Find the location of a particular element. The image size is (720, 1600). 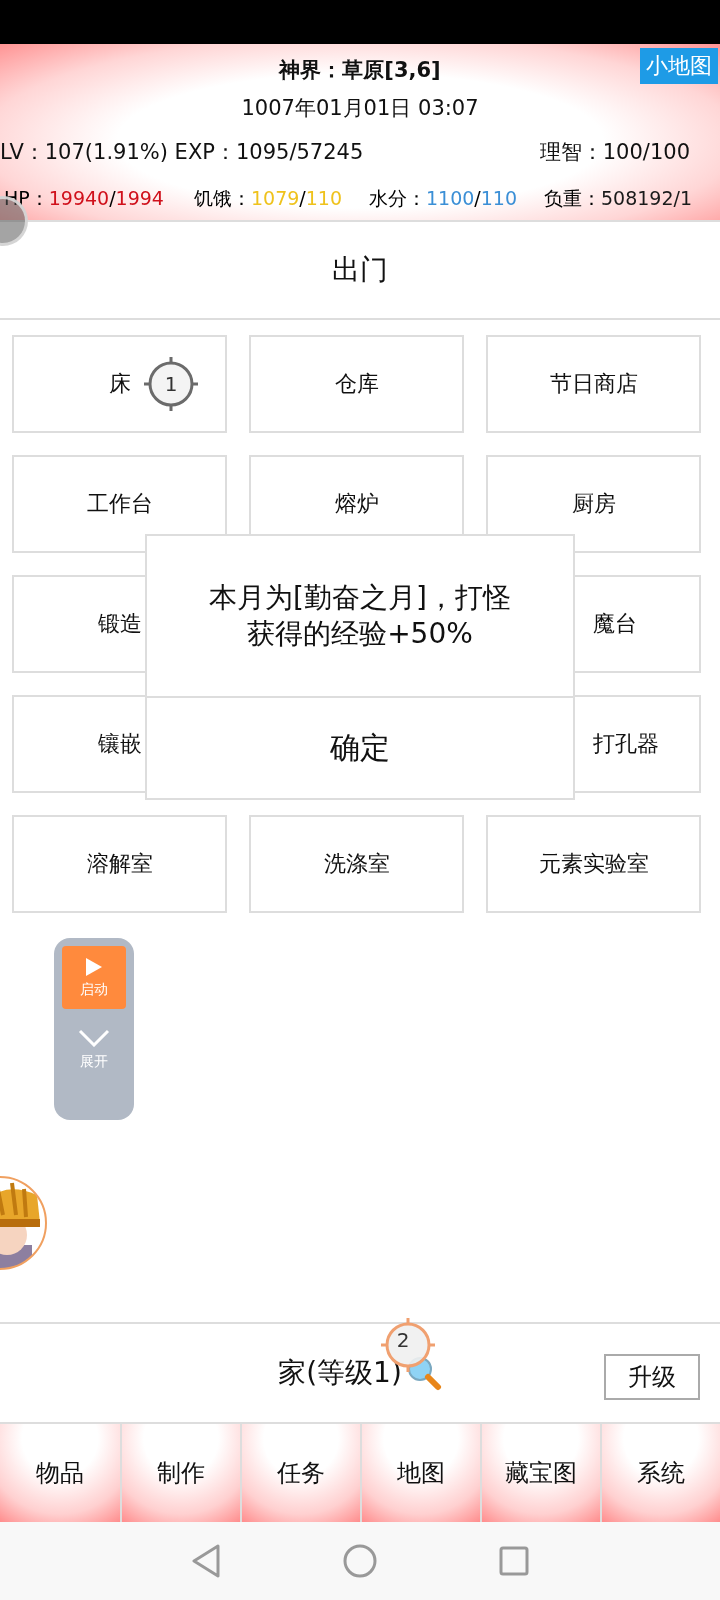

upgrade-button: 升级 is located at coordinates (652, 1377).